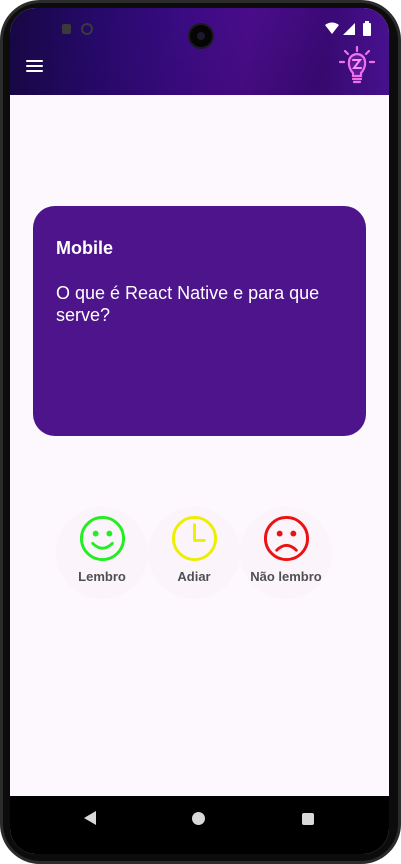  I want to click on dont-remember-button: Não lembro, so click(286, 553).